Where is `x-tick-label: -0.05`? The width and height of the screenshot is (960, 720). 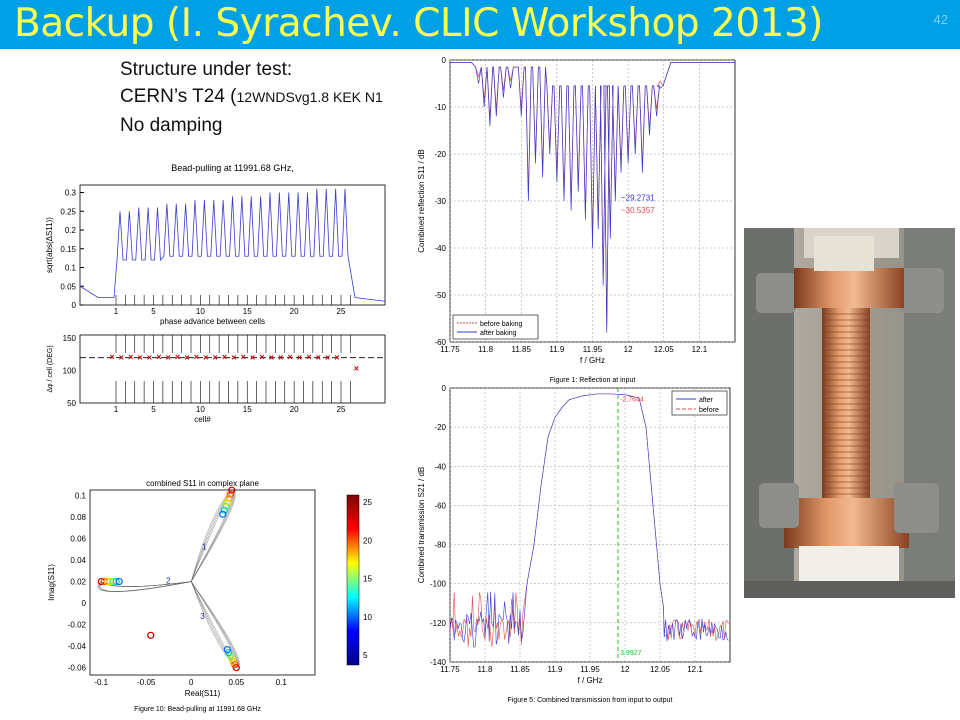 x-tick-label: -0.05 is located at coordinates (146, 682).